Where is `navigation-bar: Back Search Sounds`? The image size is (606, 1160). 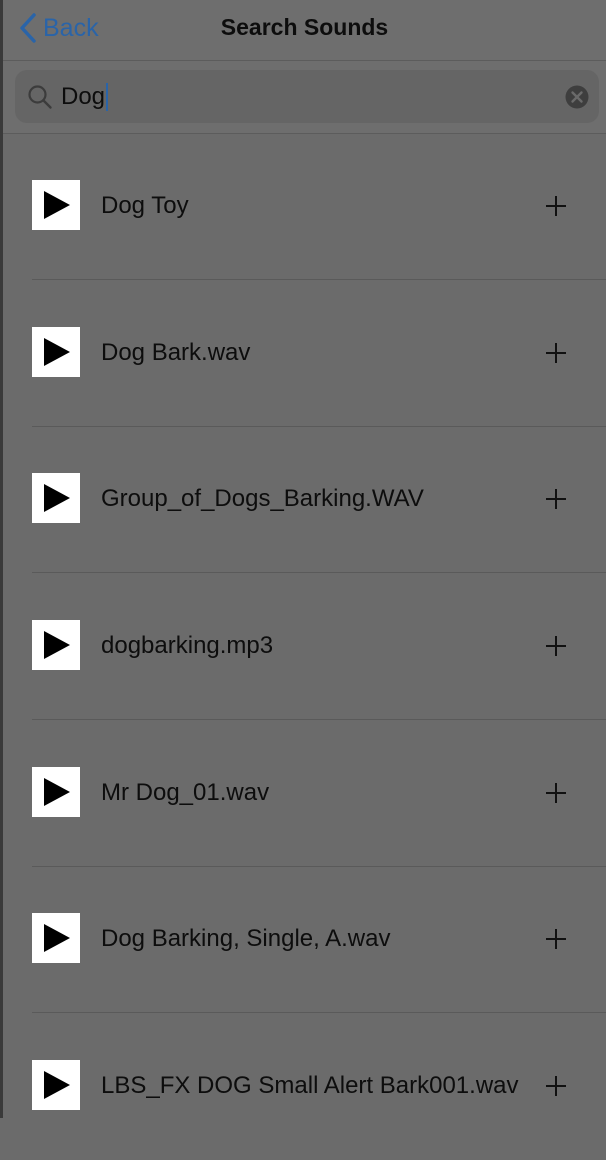
navigation-bar: Back Search Sounds is located at coordinates (304, 30).